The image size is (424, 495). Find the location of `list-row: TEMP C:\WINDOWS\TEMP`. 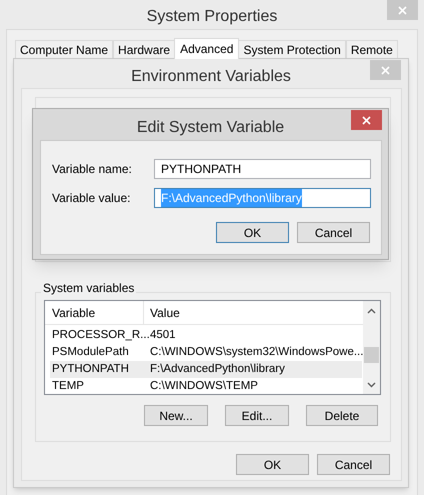

list-row: TEMP C:\WINDOWS\TEMP is located at coordinates (206, 386).